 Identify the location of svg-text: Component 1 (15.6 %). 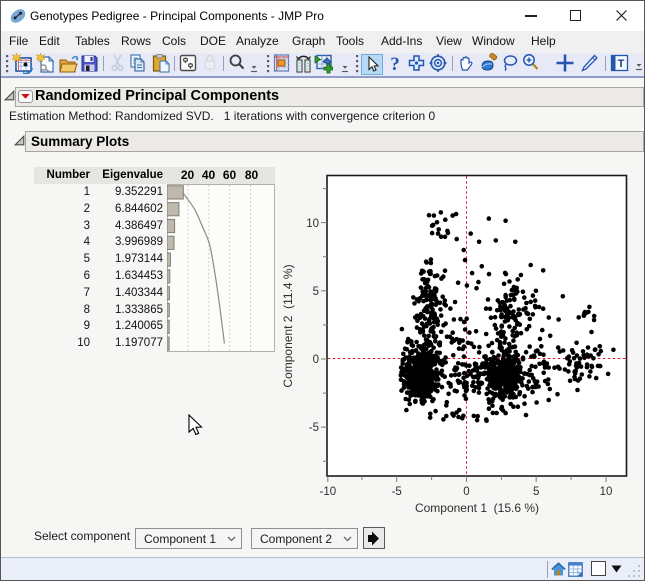
(477, 508).